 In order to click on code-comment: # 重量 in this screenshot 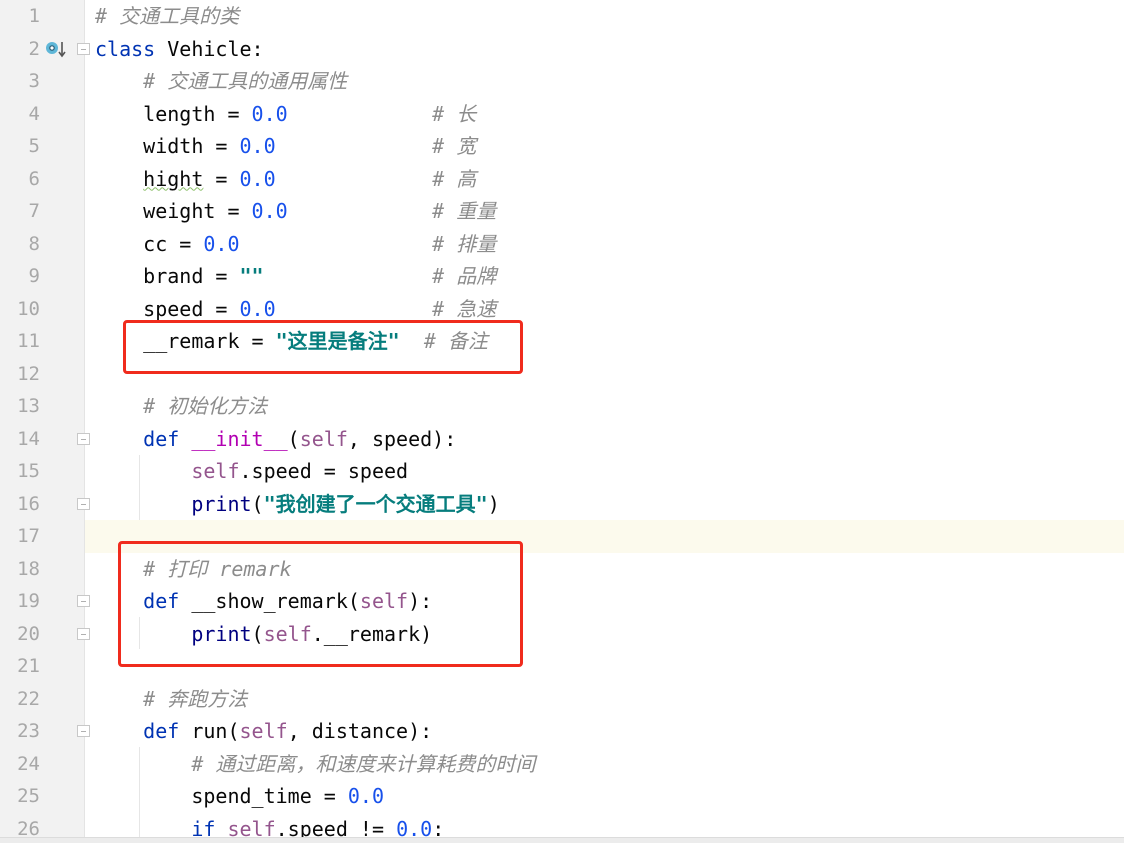, I will do `click(464, 211)`.